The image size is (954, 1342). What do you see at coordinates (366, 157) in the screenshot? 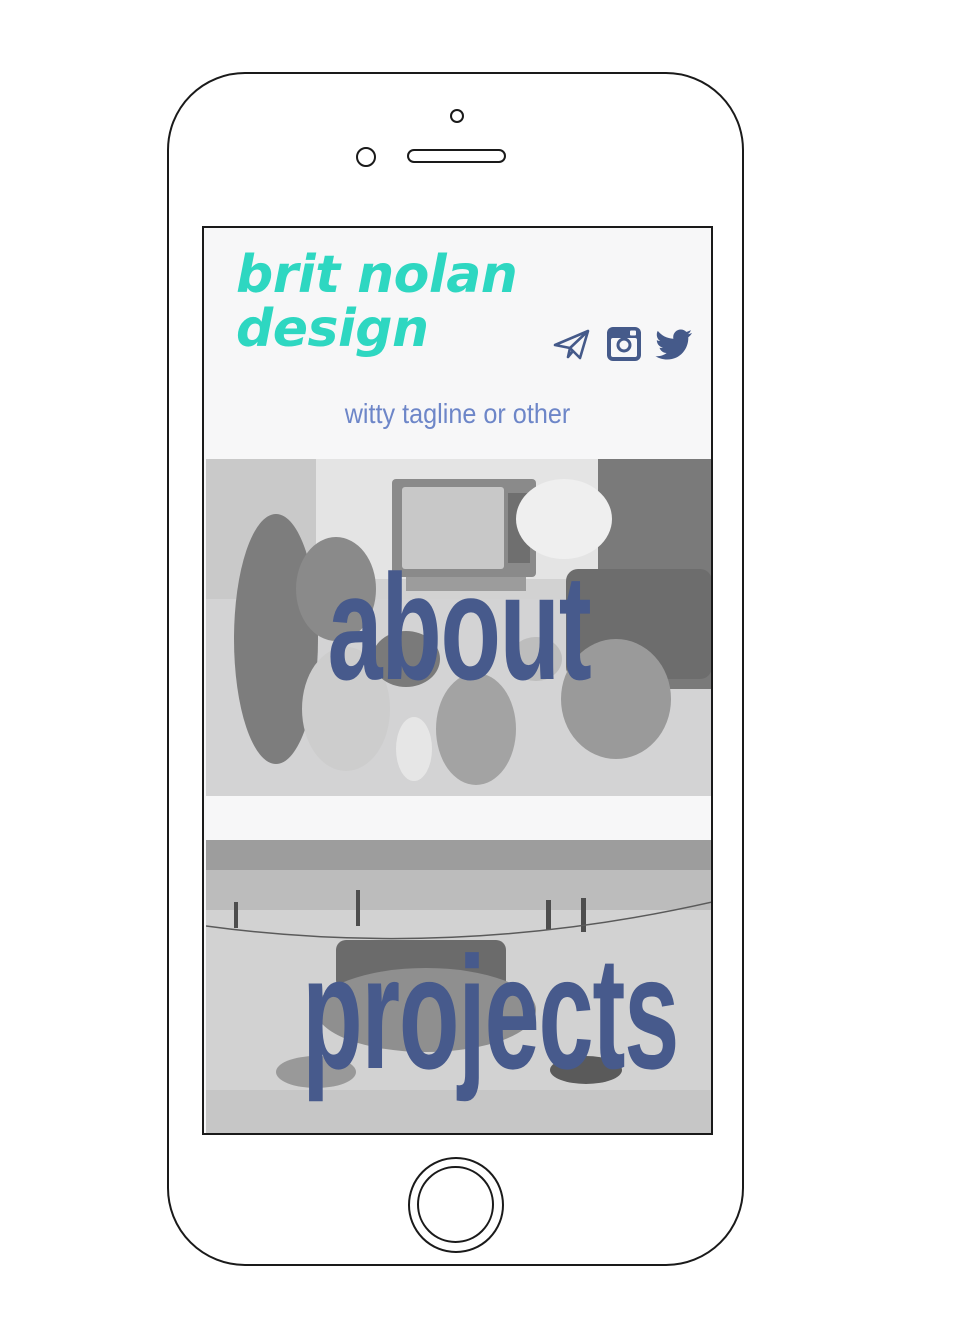
I see `front-camera` at bounding box center [366, 157].